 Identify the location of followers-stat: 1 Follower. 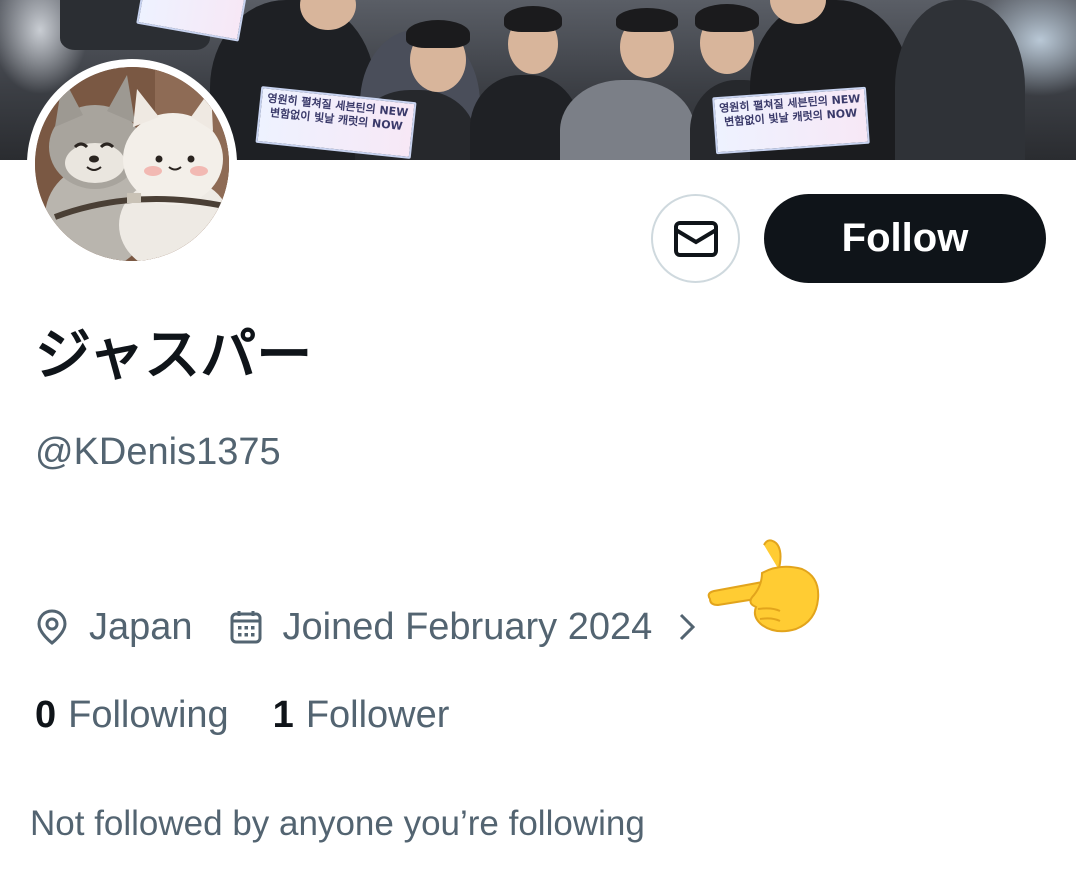
(361, 715).